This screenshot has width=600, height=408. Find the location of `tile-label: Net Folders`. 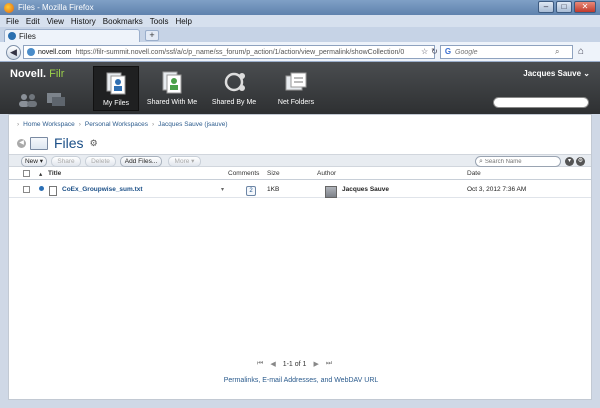

tile-label: Net Folders is located at coordinates (296, 102).